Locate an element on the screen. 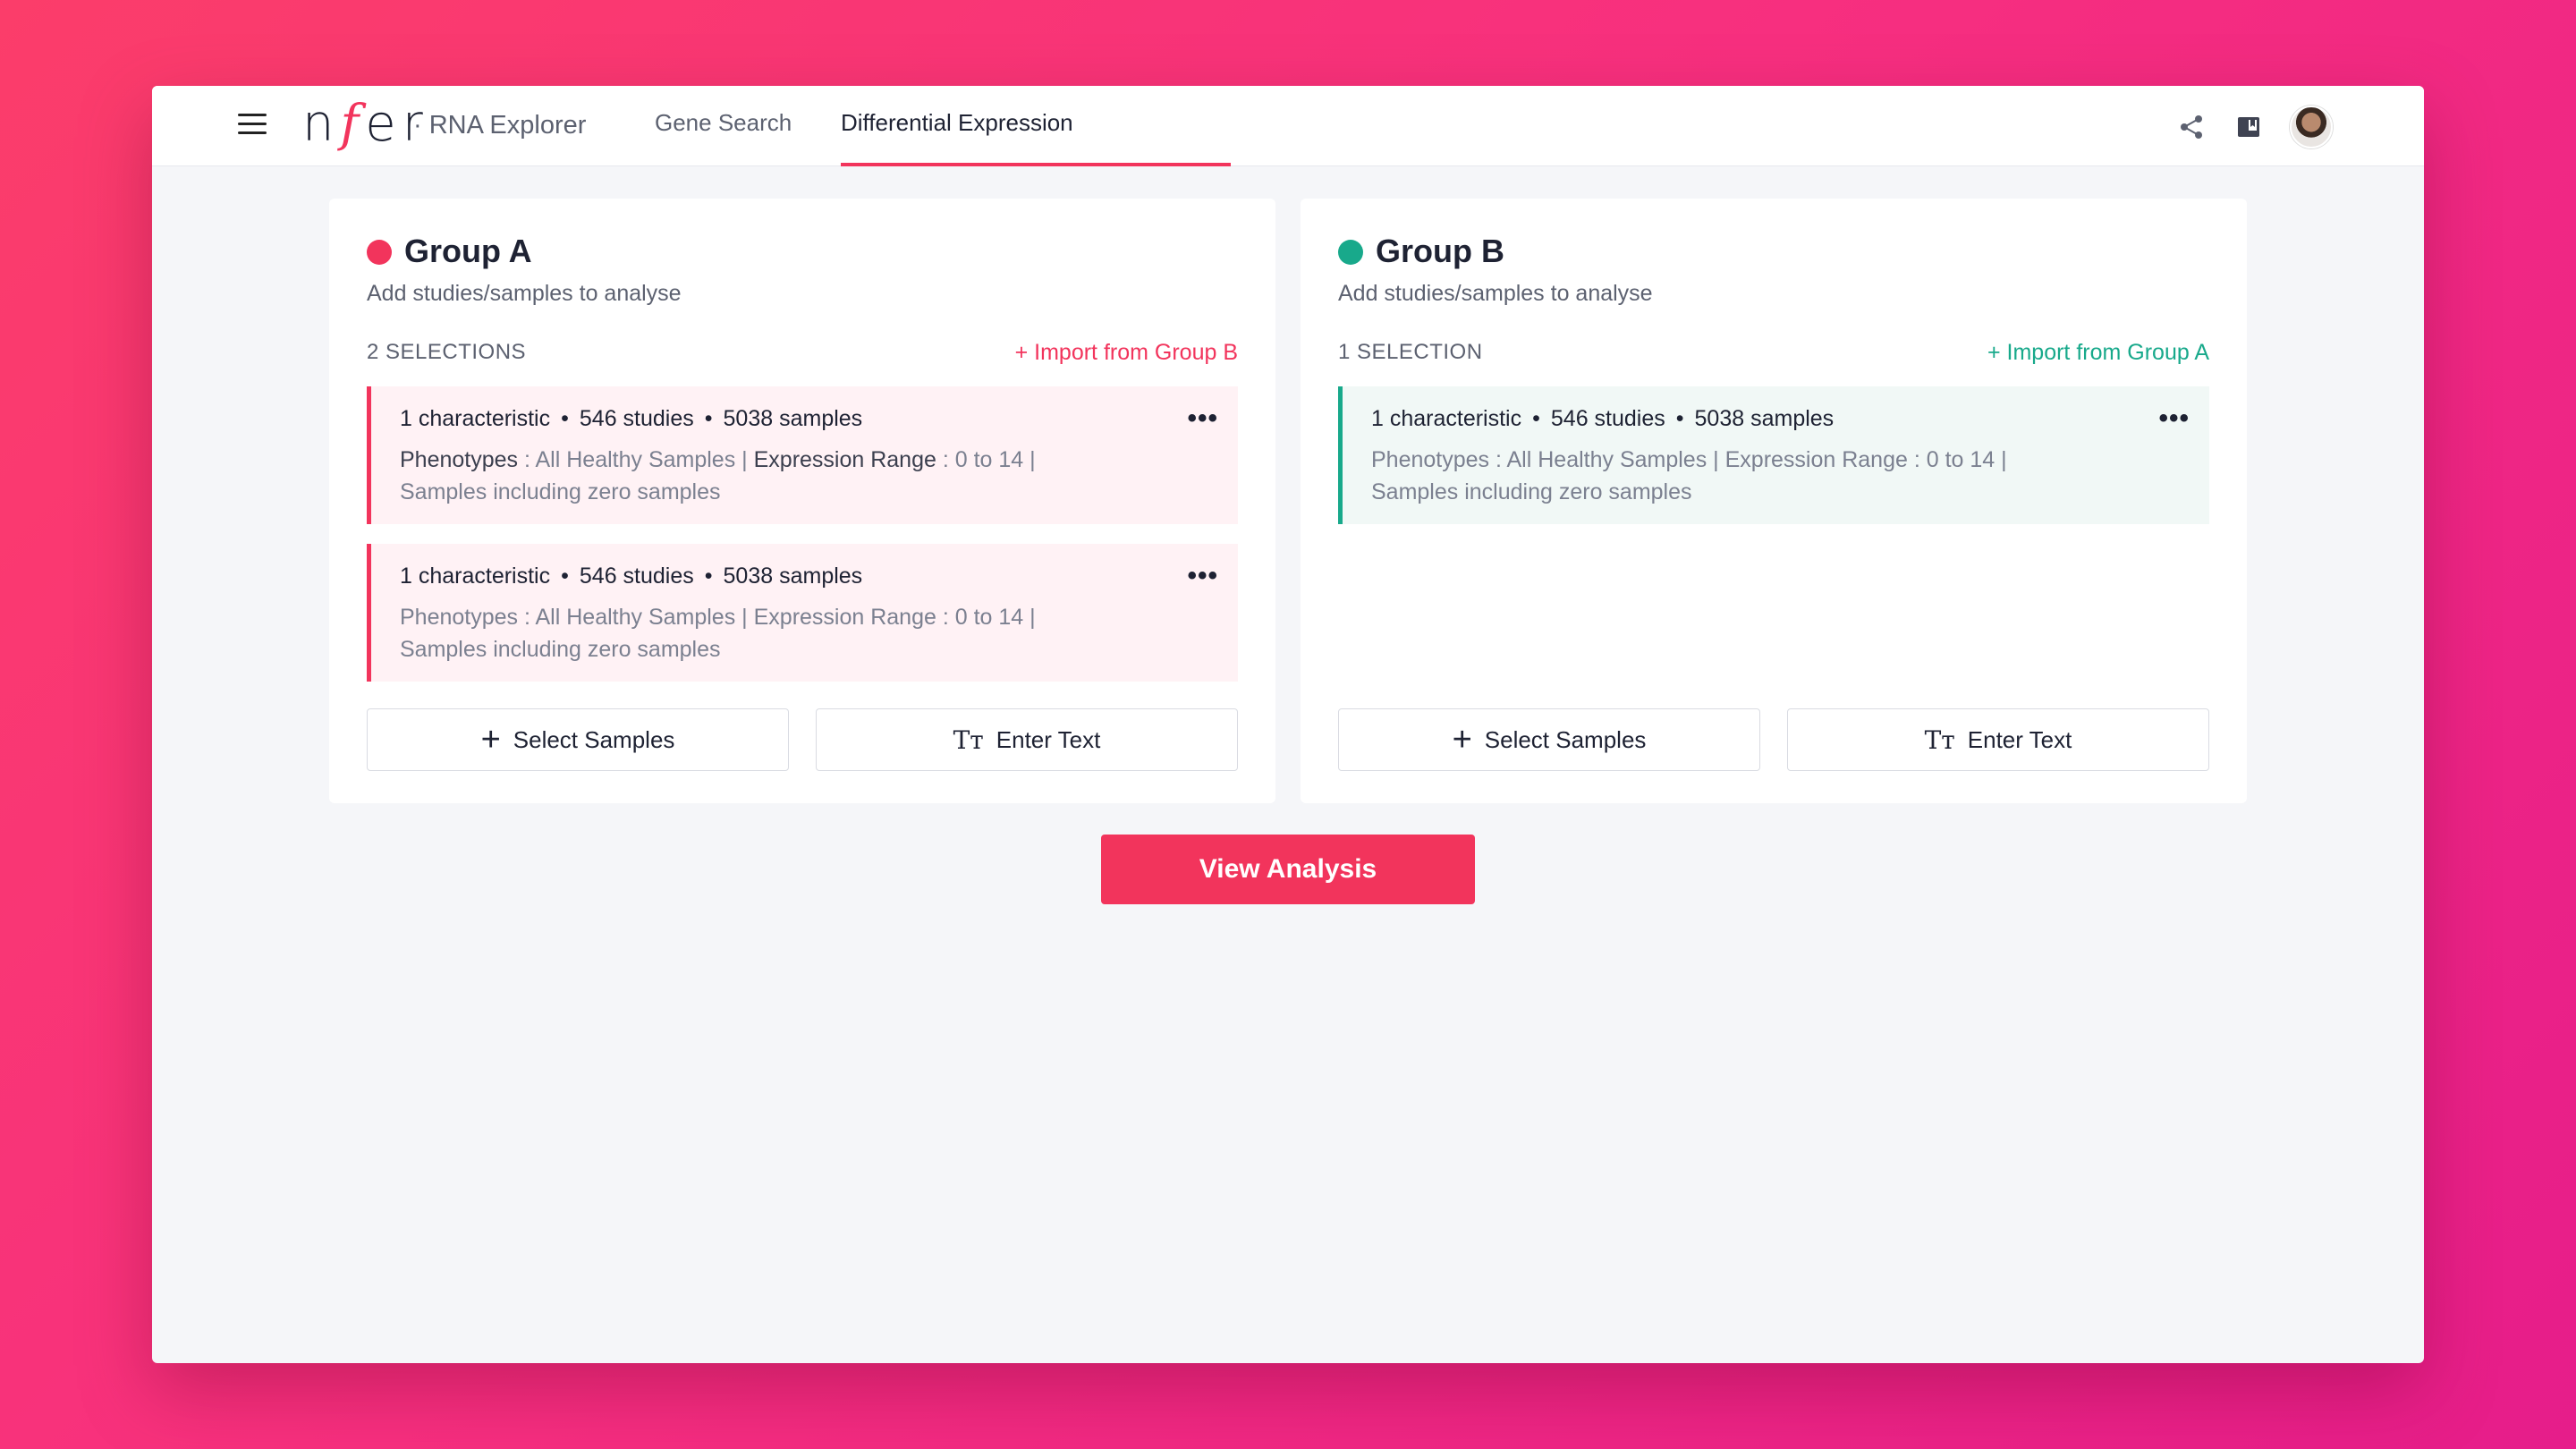  tab-gene-search: Gene Search is located at coordinates (723, 123).